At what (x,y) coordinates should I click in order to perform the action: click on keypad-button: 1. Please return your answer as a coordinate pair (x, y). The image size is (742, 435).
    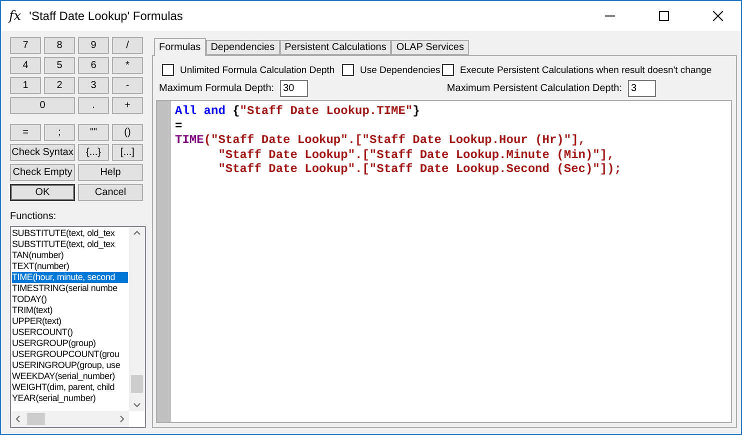
    Looking at the image, I should click on (25, 85).